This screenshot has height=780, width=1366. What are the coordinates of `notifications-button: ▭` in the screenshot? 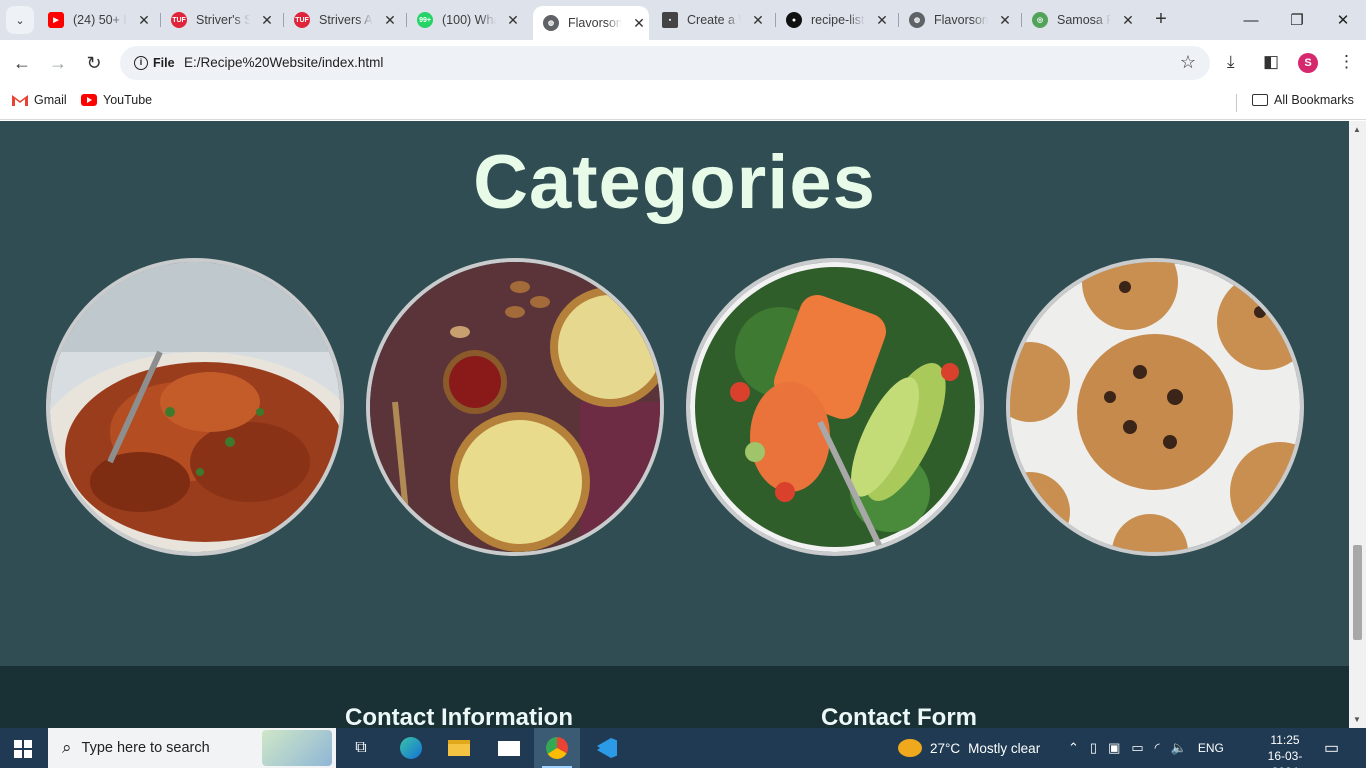 It's located at (1331, 748).